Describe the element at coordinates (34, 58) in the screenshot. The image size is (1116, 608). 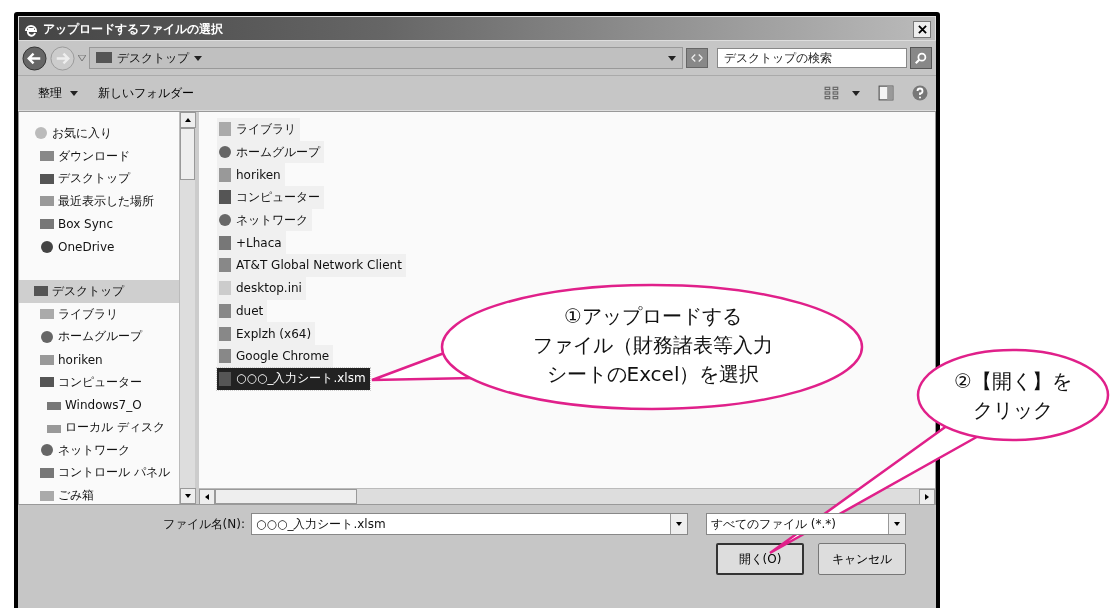
I see `back-icon` at that location.